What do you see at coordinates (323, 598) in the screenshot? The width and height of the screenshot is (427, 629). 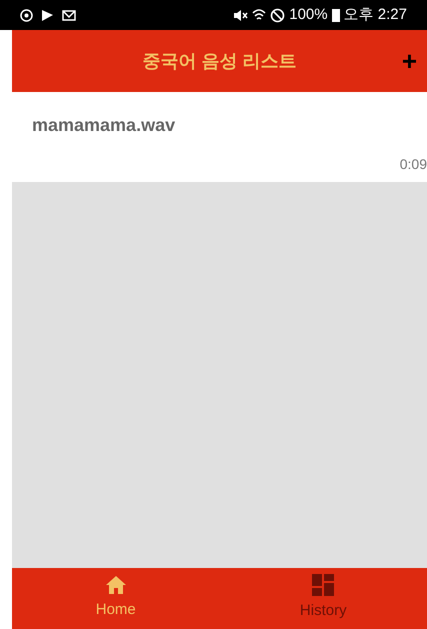 I see `nav-tab: History` at bounding box center [323, 598].